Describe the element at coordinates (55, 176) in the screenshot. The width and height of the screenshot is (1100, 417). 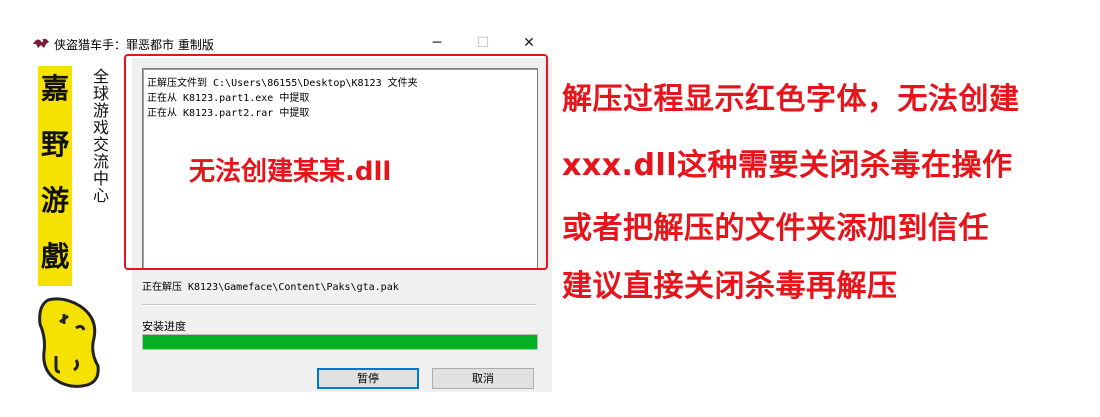
I see `brand-logo: 嘉 野 游 戲` at that location.